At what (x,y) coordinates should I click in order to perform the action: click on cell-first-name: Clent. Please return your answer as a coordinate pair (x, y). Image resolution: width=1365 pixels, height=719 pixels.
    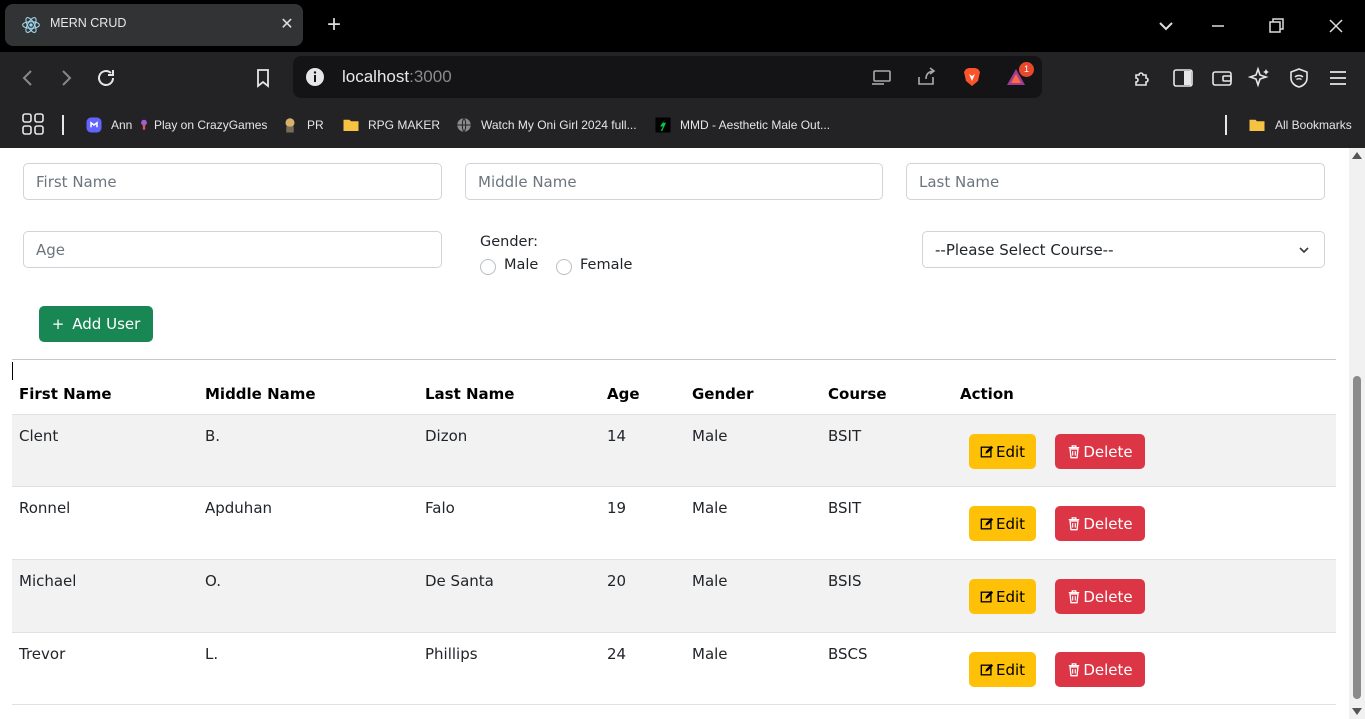
    Looking at the image, I should click on (39, 436).